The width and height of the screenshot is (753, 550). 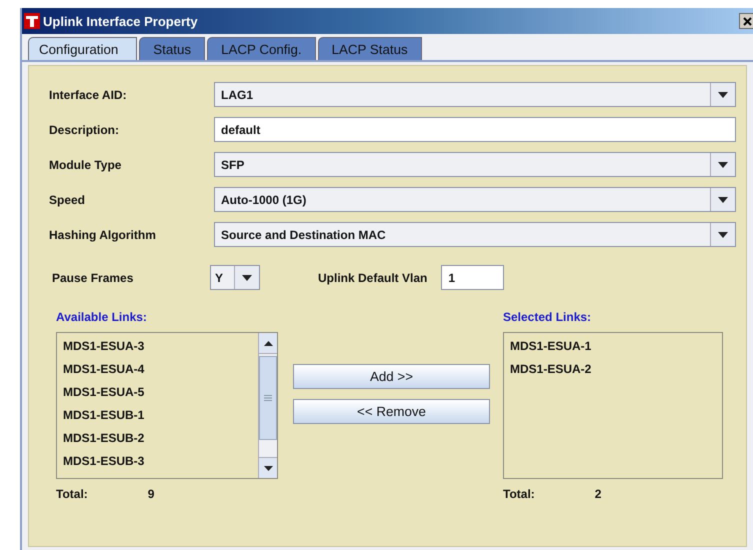 I want to click on add-button: Add >>, so click(x=391, y=376).